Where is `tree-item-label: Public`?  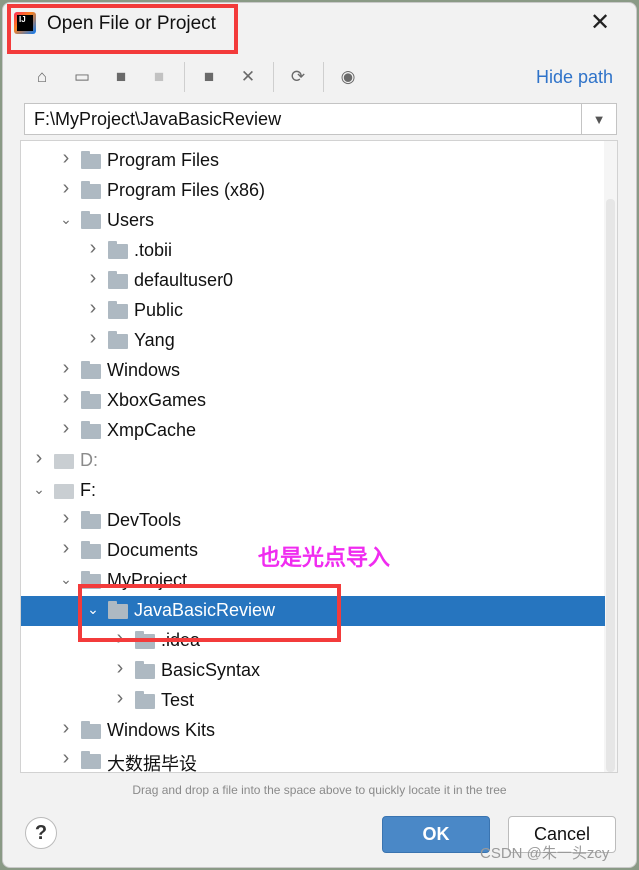
tree-item-label: Public is located at coordinates (159, 310).